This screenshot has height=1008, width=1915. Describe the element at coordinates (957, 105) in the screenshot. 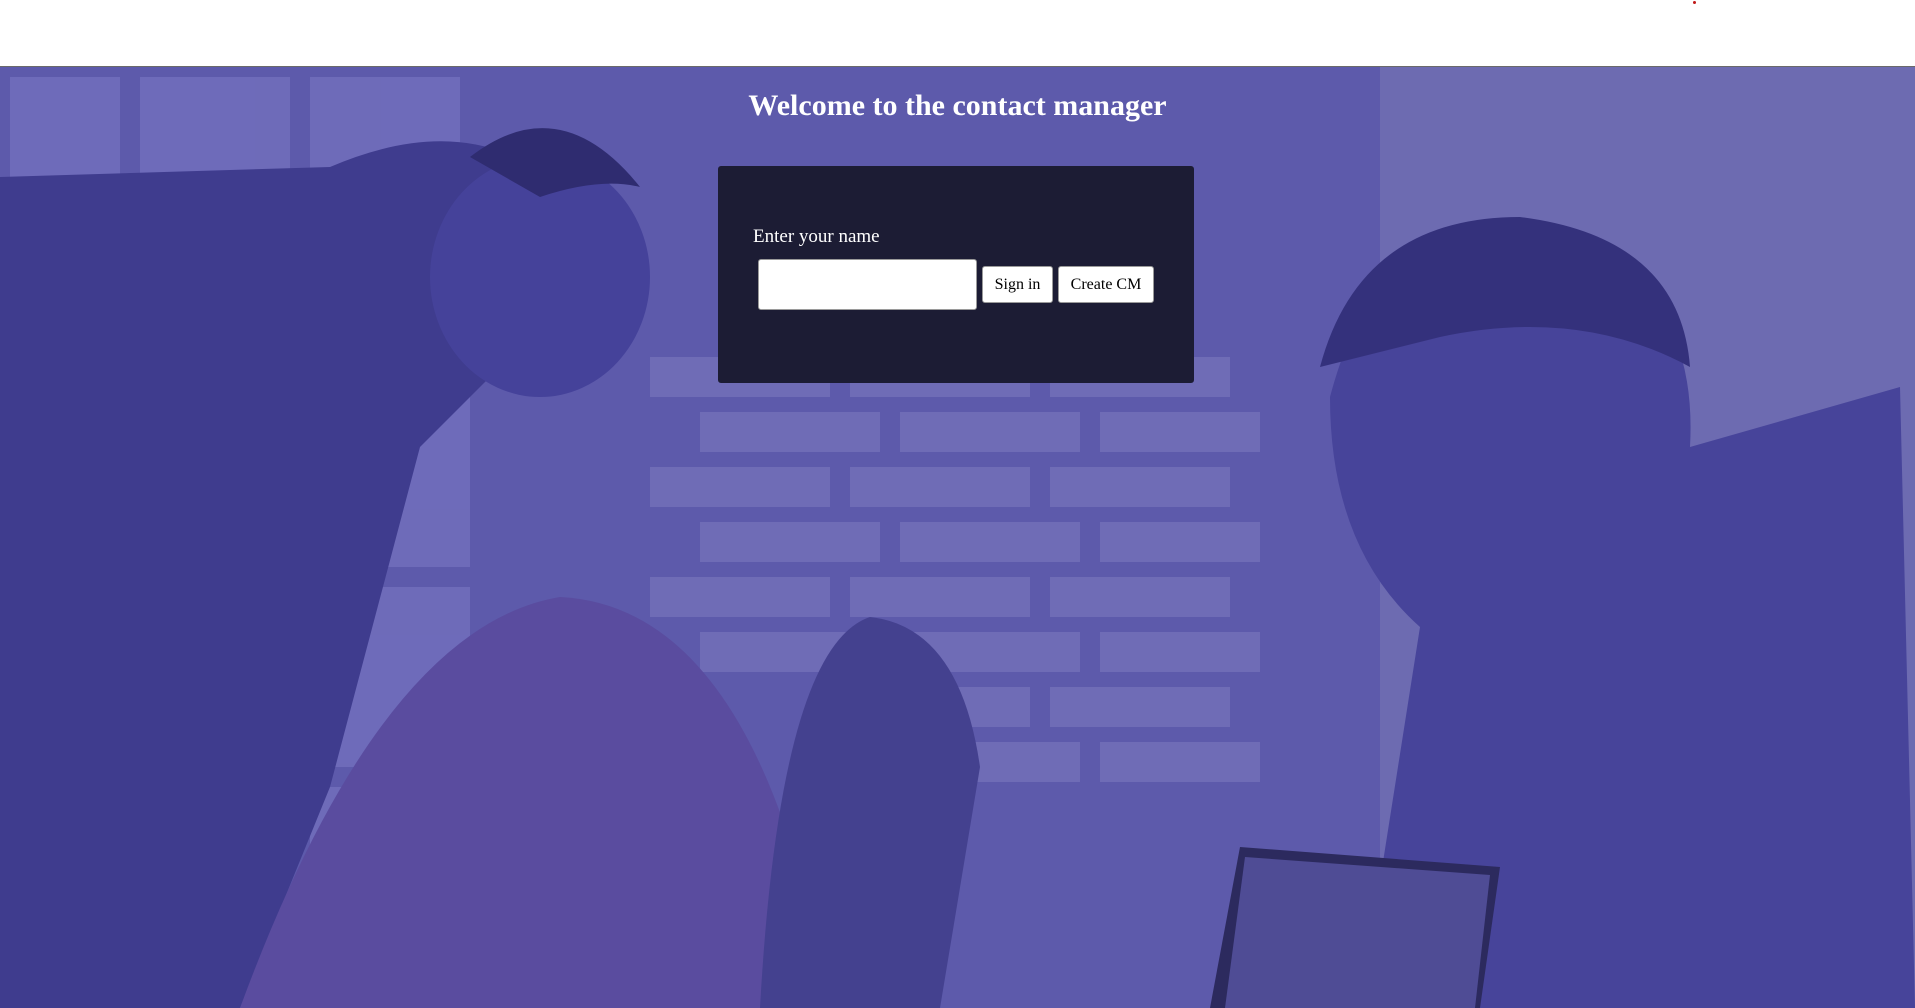

I see `page-title: Welcome to the contact manager` at that location.